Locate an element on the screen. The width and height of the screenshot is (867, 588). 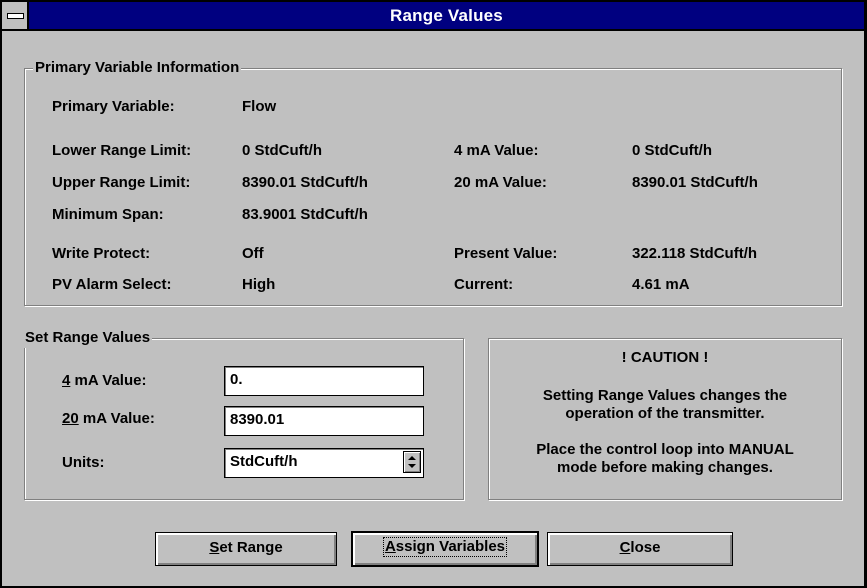
primary-variable-label: Primary Variable: is located at coordinates (113, 106).